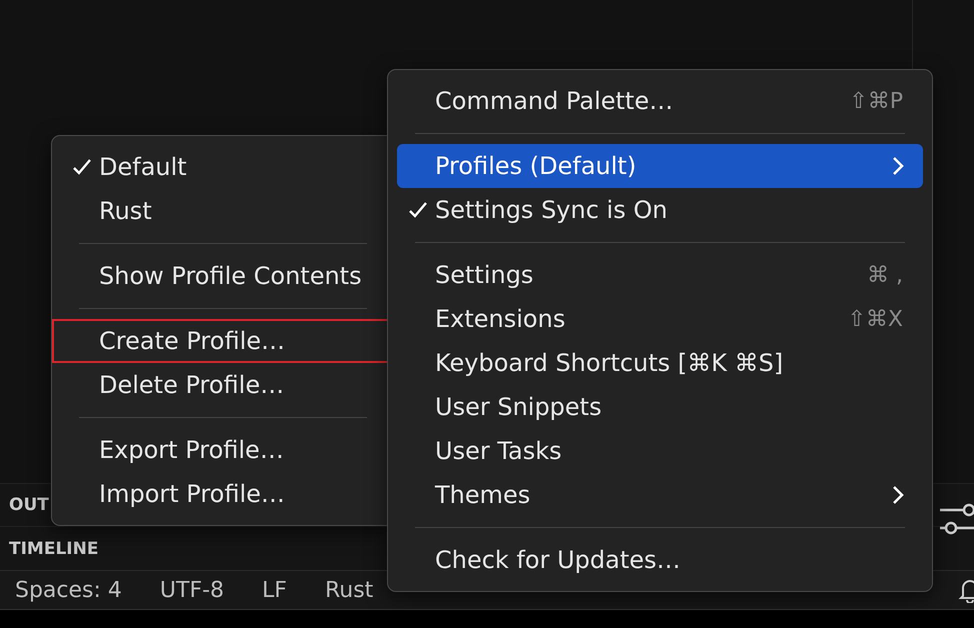 The image size is (974, 628). What do you see at coordinates (660, 275) in the screenshot?
I see `menu-item: Settings ⌘ ,` at bounding box center [660, 275].